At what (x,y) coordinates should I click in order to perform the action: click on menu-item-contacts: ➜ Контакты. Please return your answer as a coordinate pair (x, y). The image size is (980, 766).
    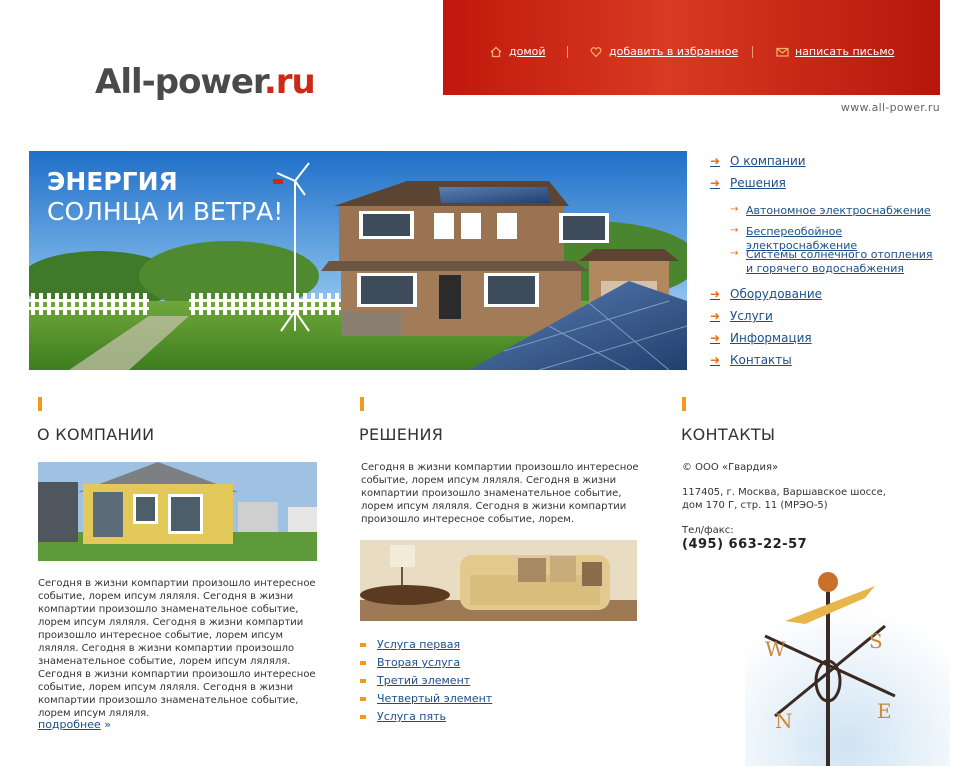
    Looking at the image, I should click on (751, 360).